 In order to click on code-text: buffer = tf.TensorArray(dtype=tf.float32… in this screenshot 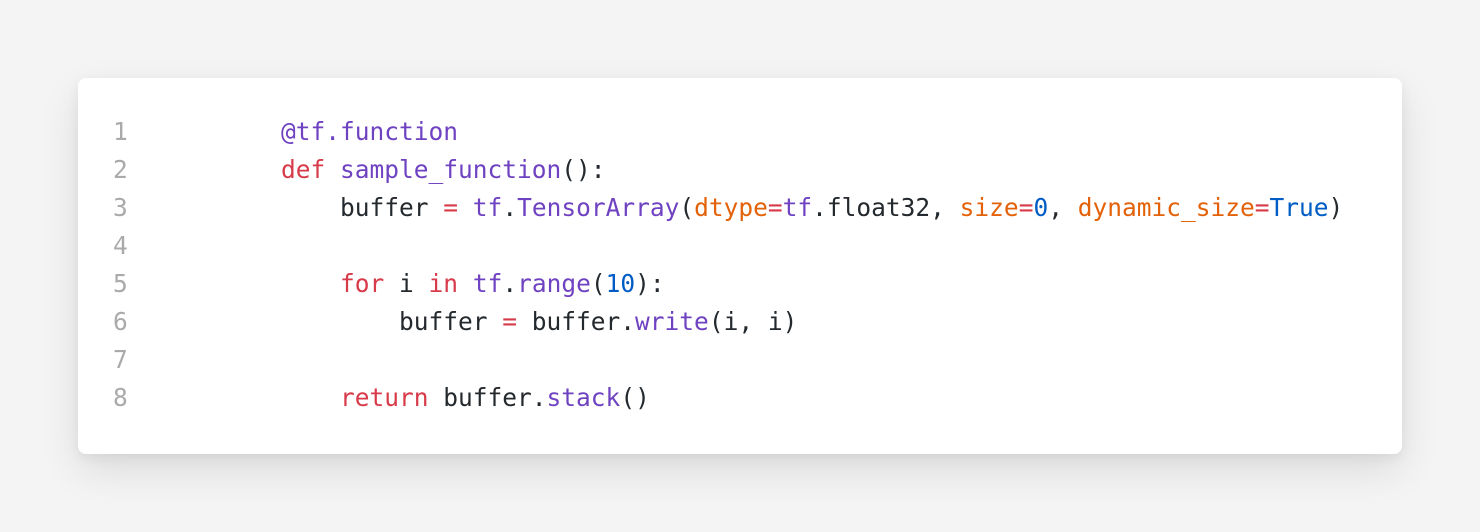, I will do `click(793, 208)`.